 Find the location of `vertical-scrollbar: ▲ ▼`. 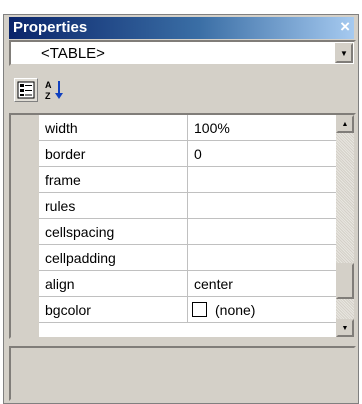

vertical-scrollbar: ▲ ▼ is located at coordinates (345, 226).